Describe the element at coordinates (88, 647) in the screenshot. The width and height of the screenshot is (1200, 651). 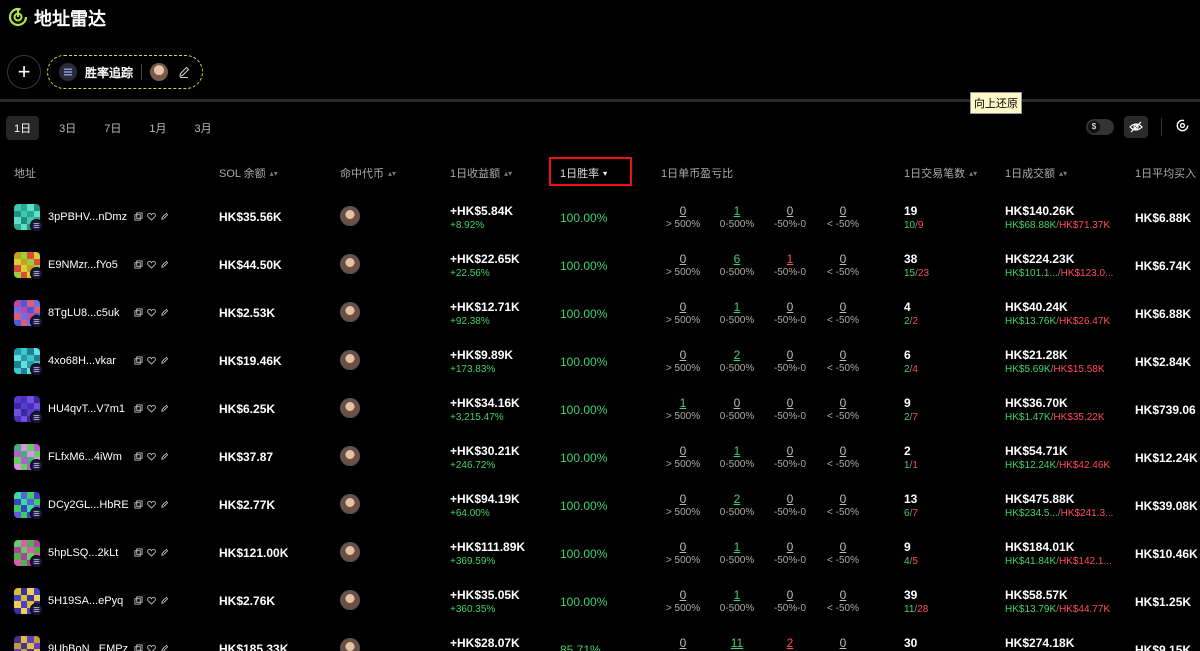
I see `wallet-address: 9UbBoN...EMPz` at that location.